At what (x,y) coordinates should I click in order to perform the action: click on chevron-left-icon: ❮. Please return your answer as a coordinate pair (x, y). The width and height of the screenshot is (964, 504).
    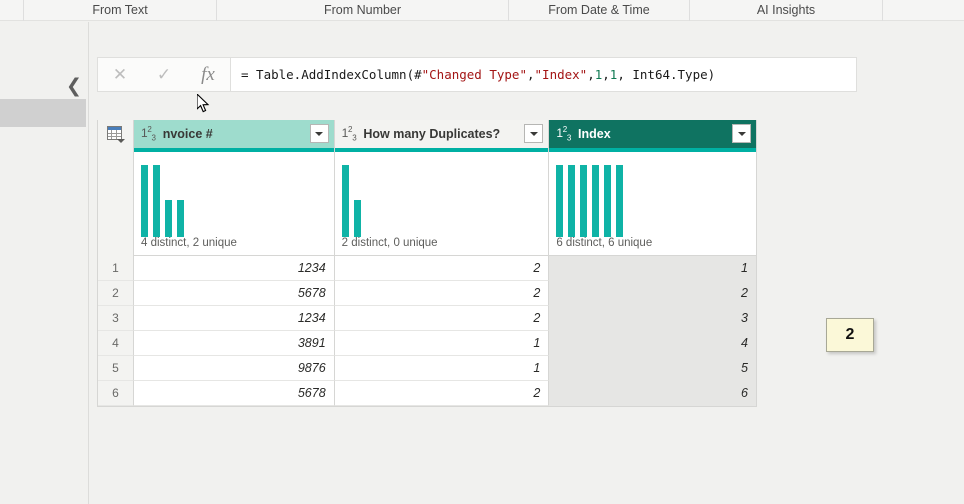
    Looking at the image, I should click on (74, 86).